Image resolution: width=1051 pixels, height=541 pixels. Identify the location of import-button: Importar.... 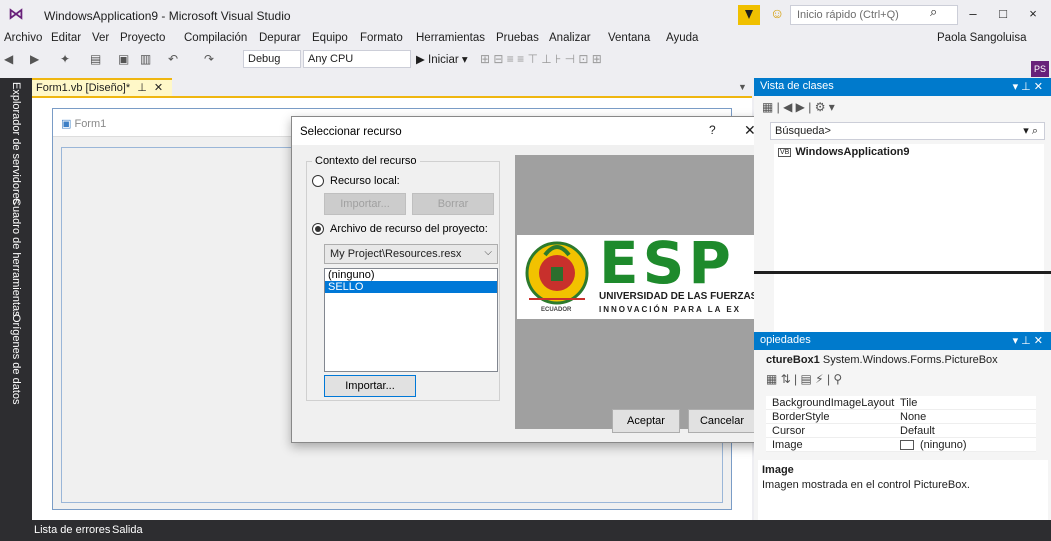
(370, 386).